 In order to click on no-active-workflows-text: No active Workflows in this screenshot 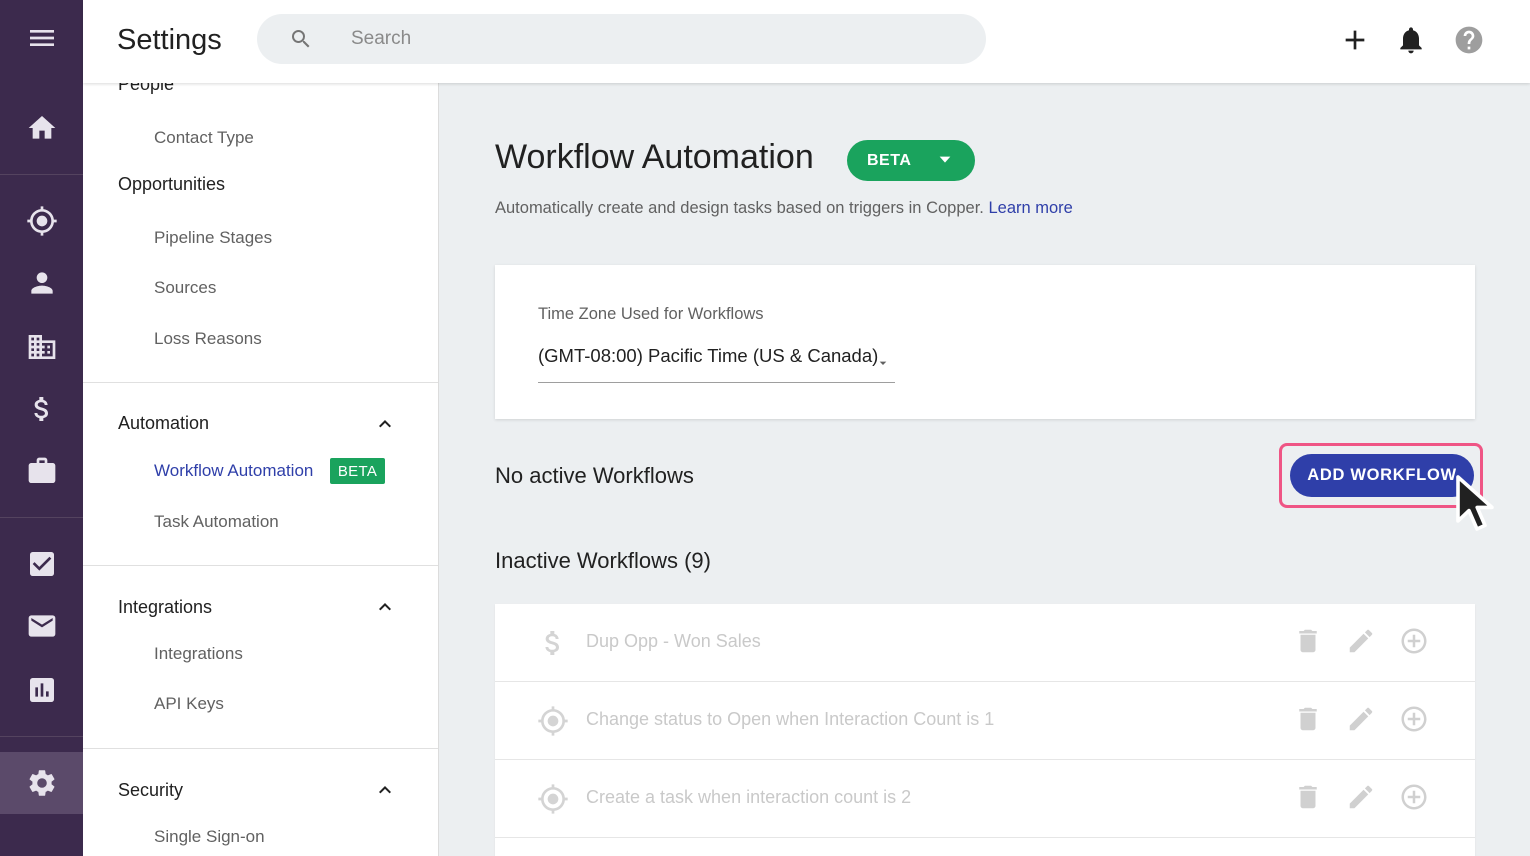, I will do `click(594, 475)`.